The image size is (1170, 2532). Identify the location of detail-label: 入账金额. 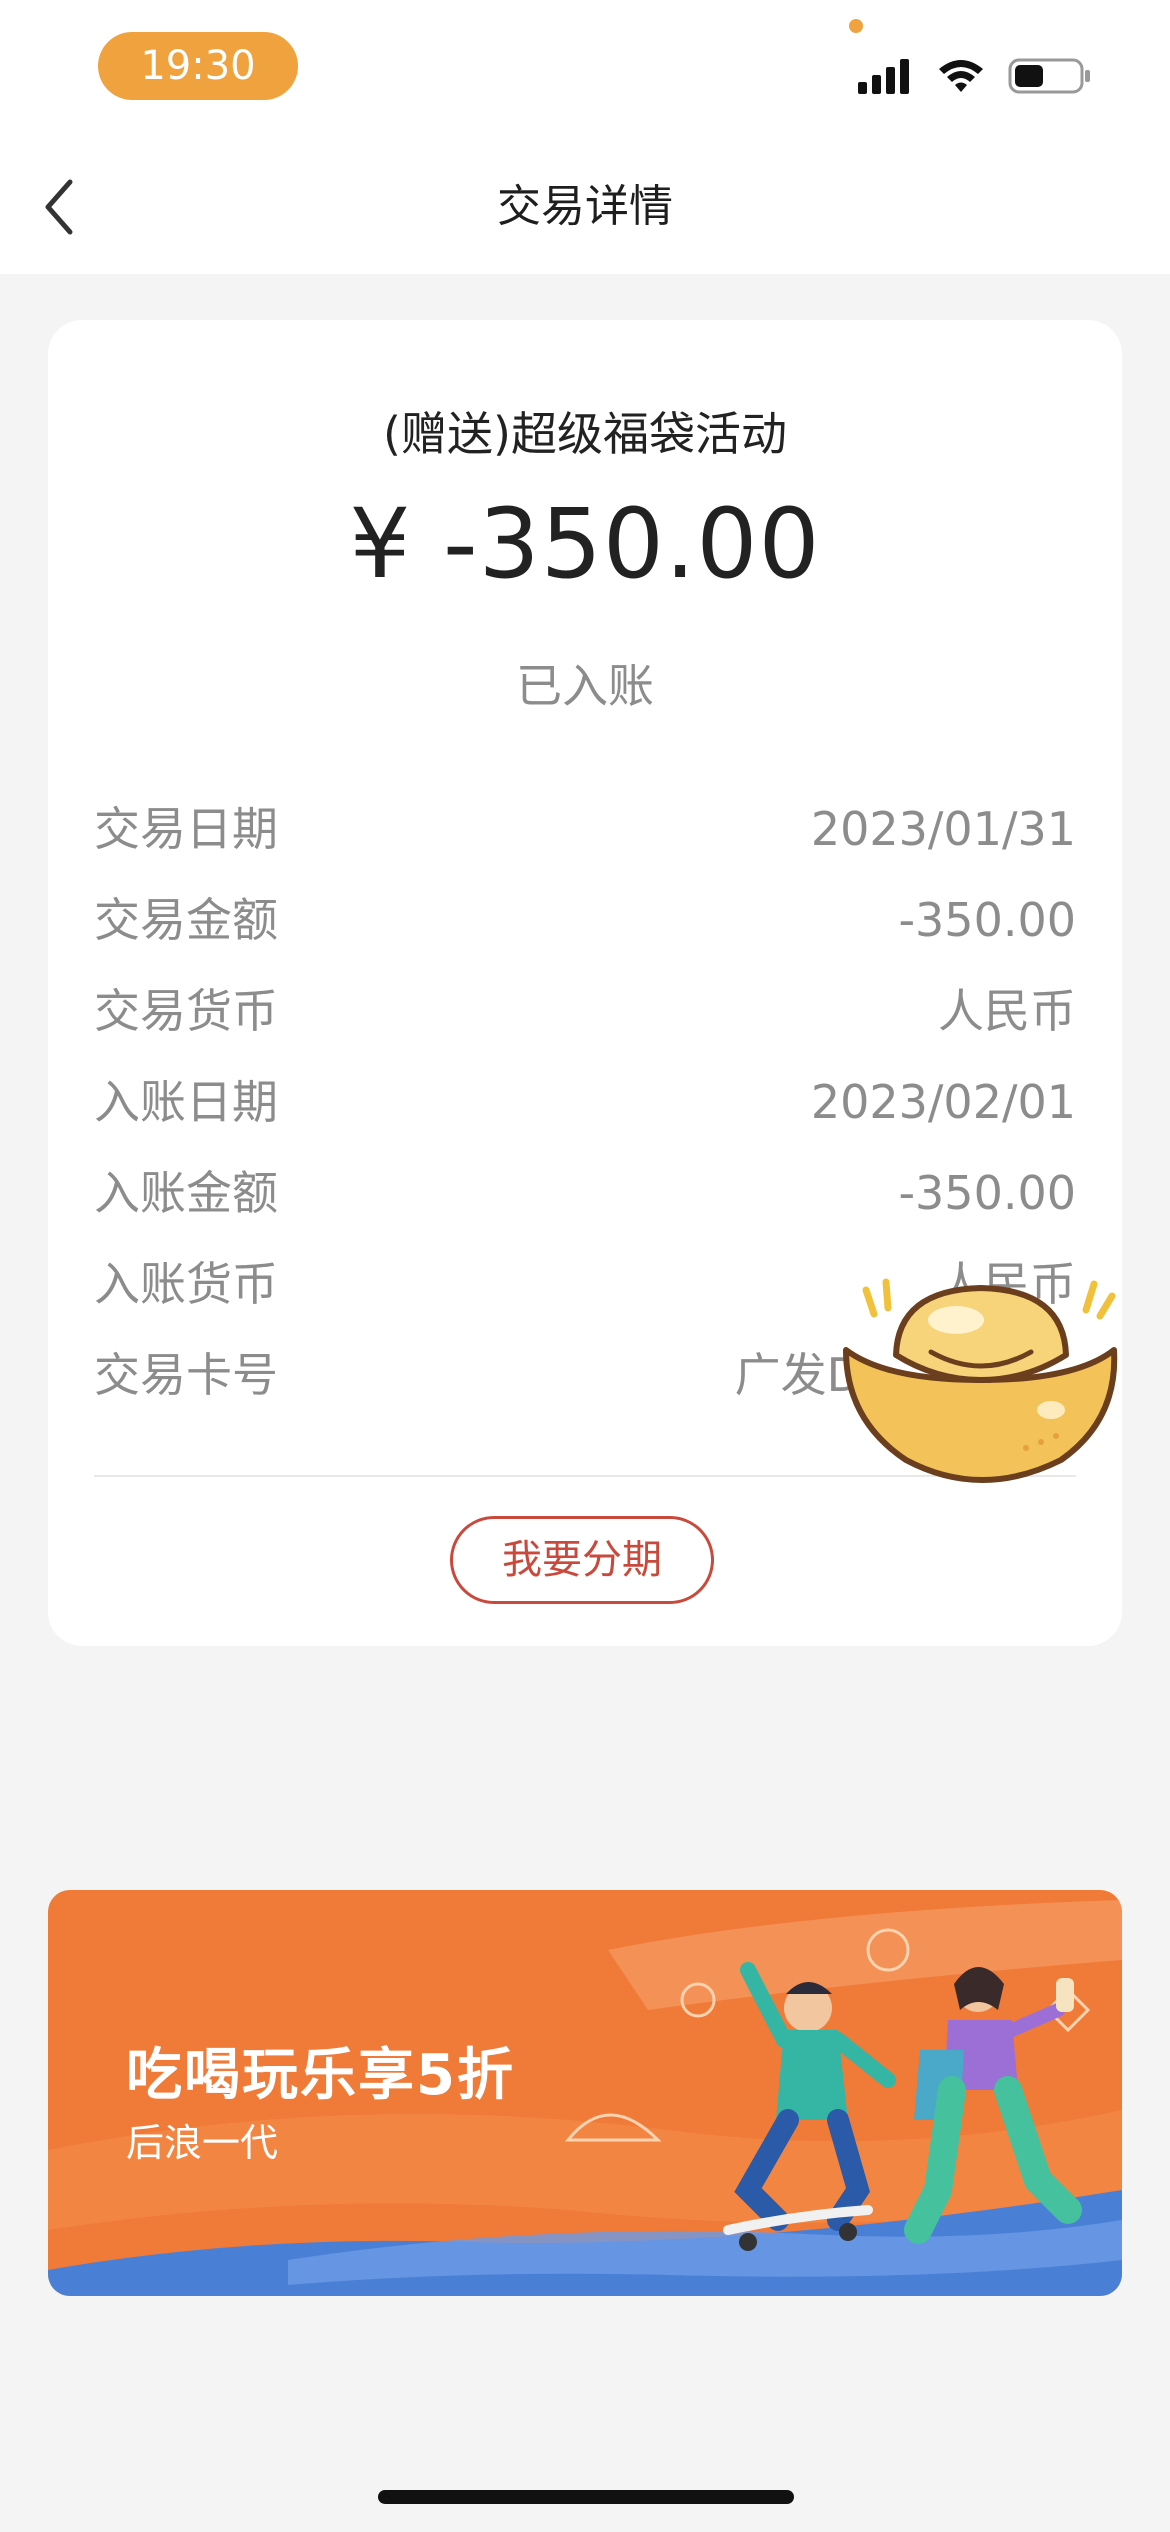
(186, 1193).